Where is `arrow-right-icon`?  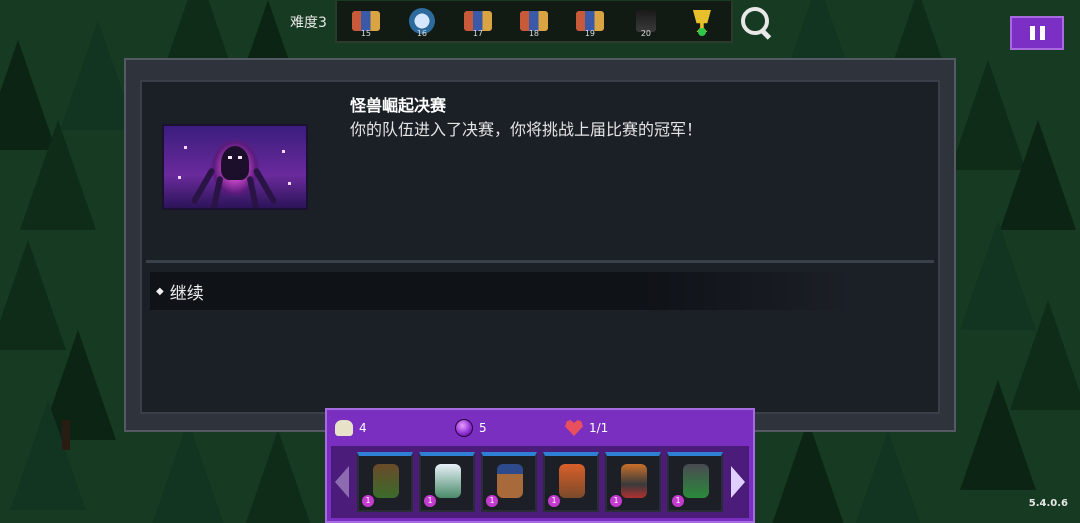
arrow-right-icon is located at coordinates (738, 482).